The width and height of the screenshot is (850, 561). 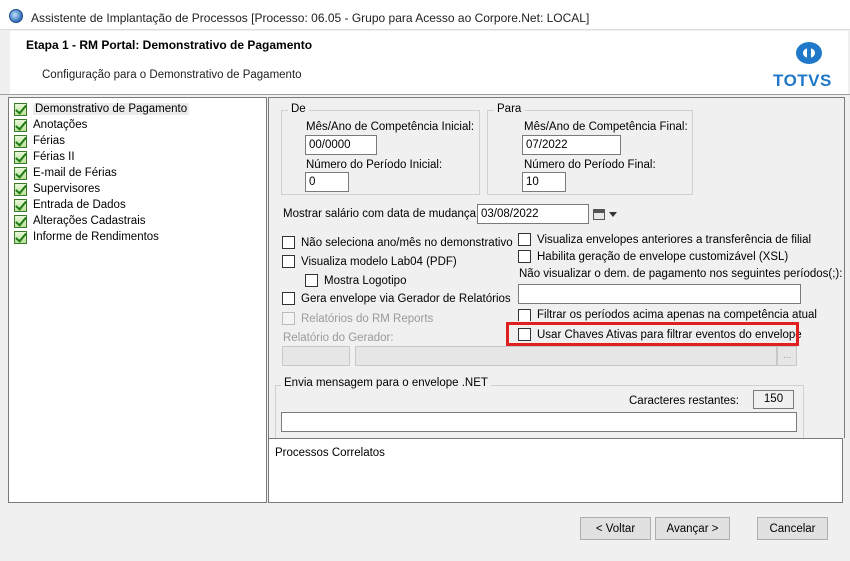 What do you see at coordinates (407, 242) in the screenshot?
I see `checkbox-label: Não seleciona ano/mês no demonstrativo` at bounding box center [407, 242].